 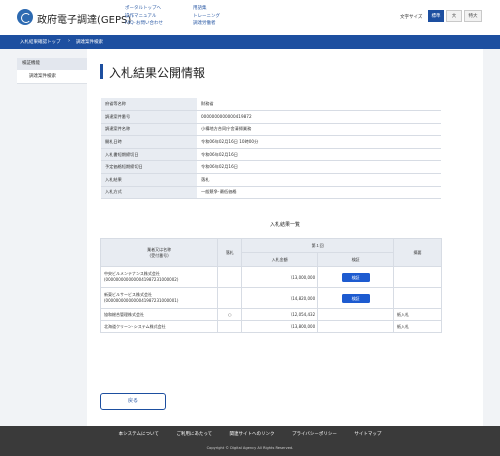 I want to click on title-accent-bar, so click(x=101, y=71).